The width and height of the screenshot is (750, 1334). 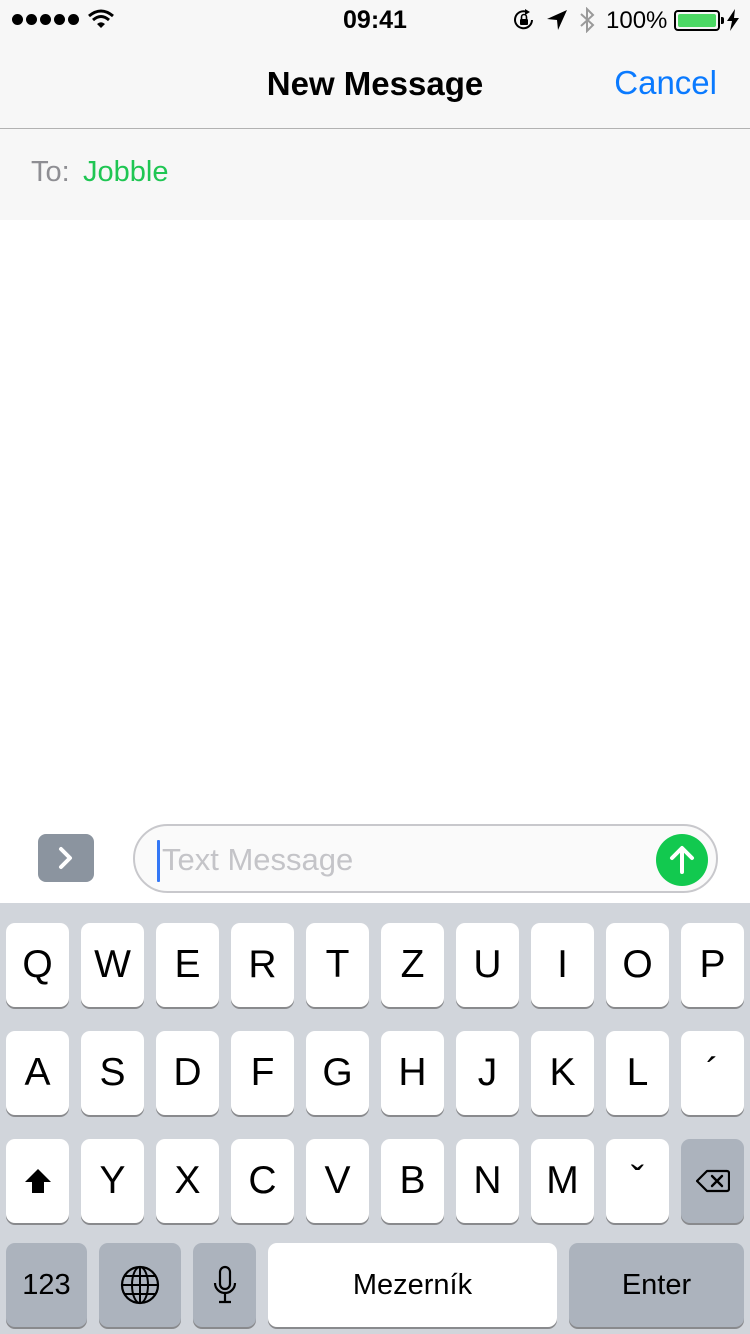 What do you see at coordinates (562, 965) in the screenshot?
I see `key-i: I` at bounding box center [562, 965].